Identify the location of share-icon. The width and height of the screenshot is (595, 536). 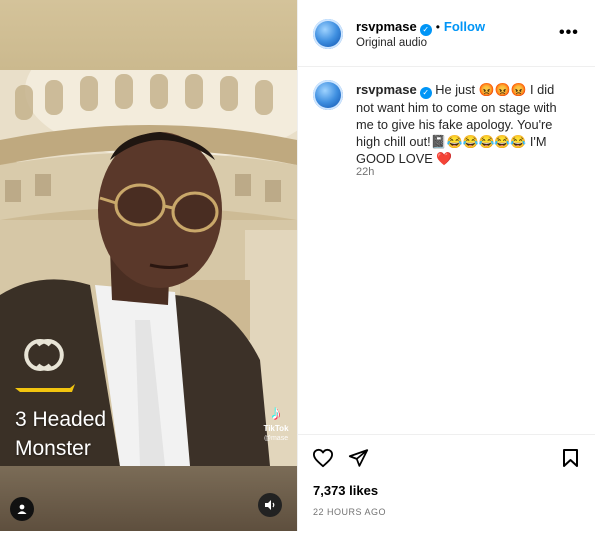
(358, 458).